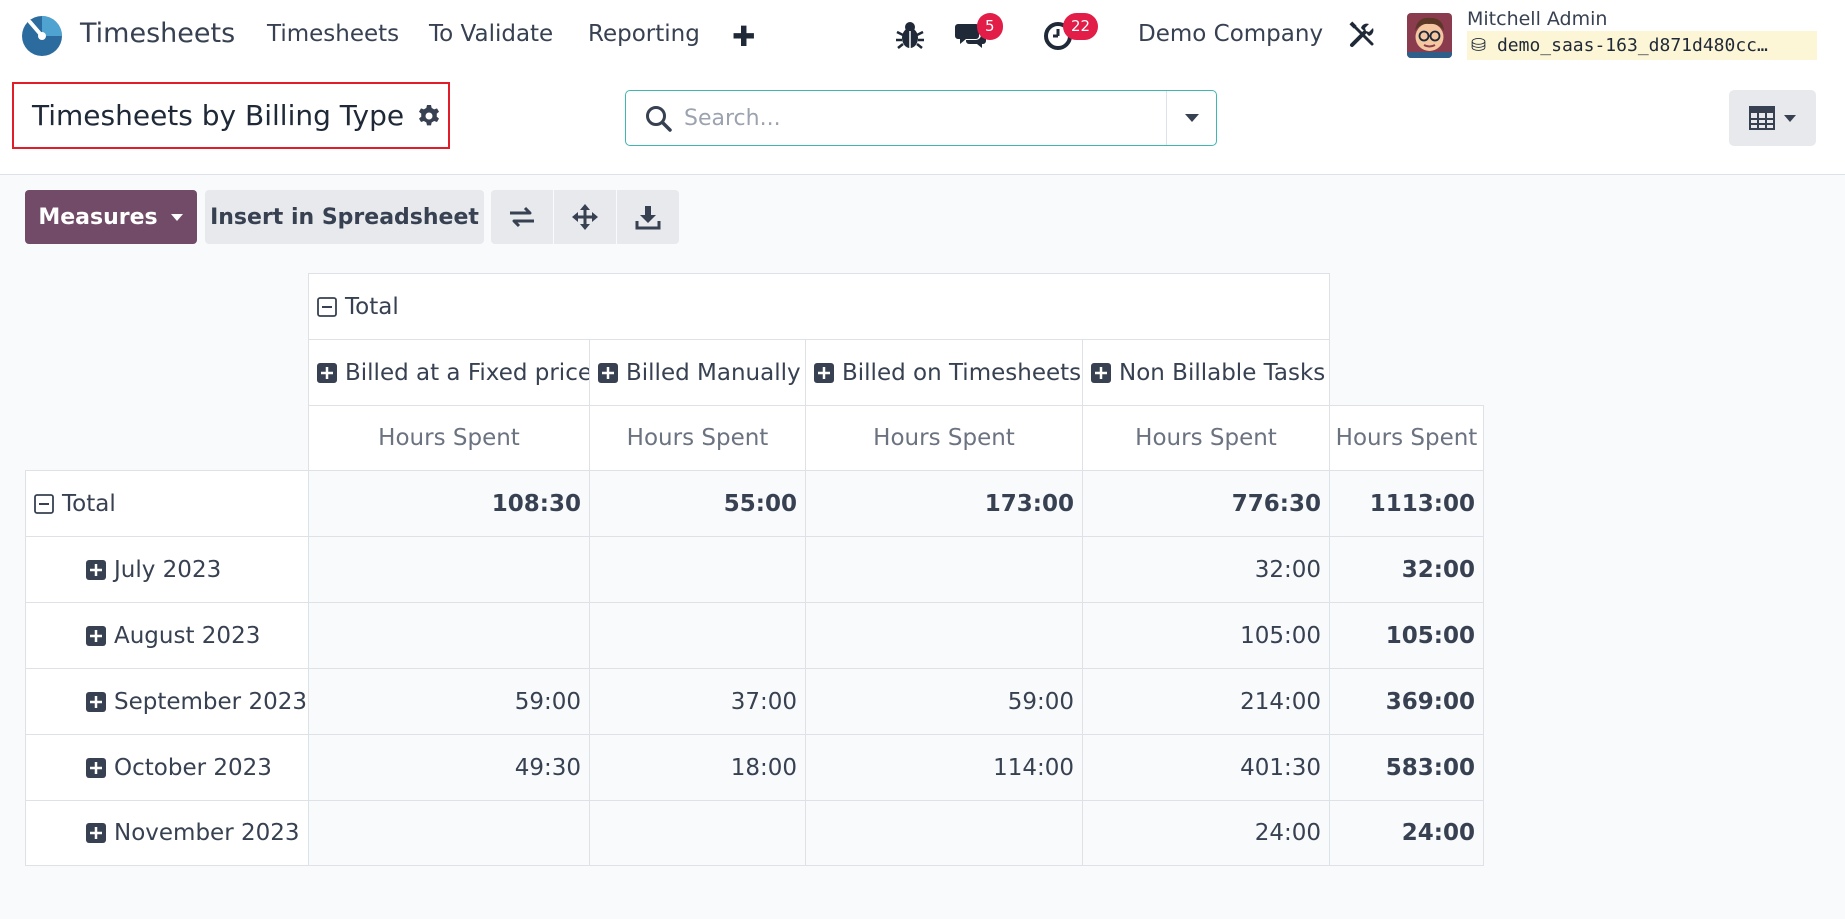 This screenshot has width=1845, height=919. I want to click on pivot-cell: 49:30, so click(449, 767).